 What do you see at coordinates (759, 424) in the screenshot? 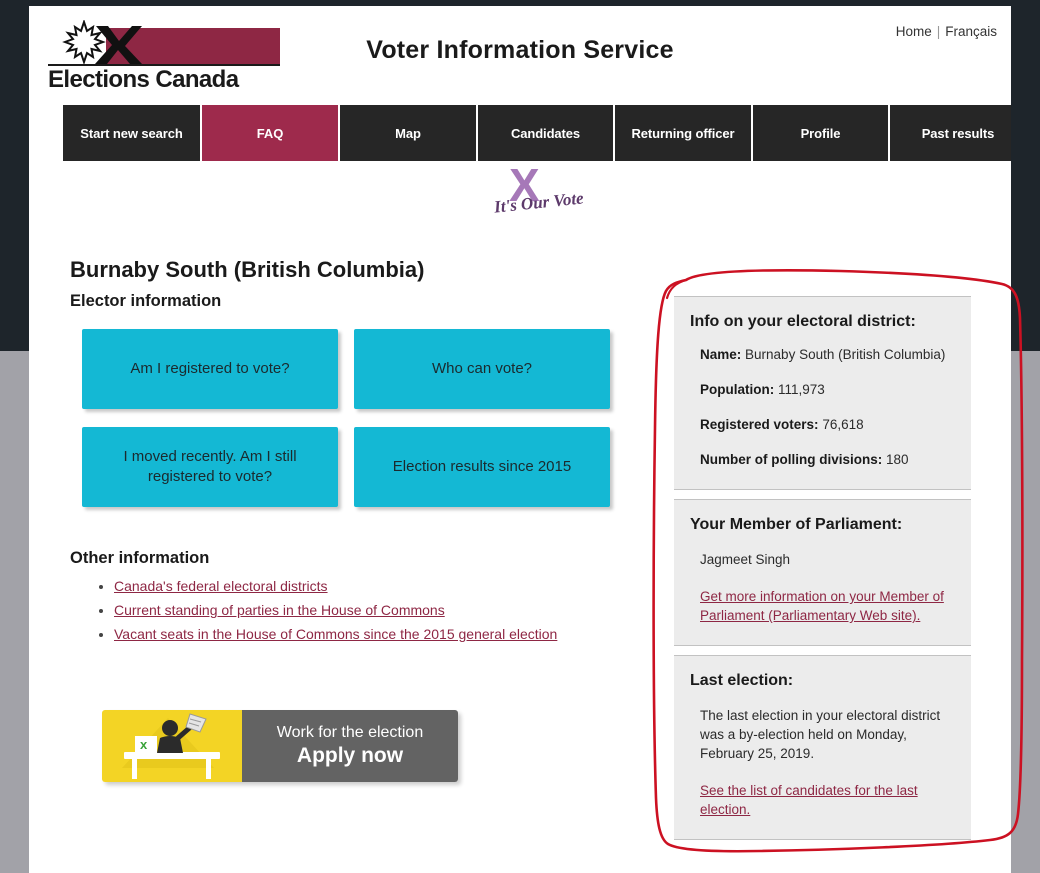
I see `district-row-registered-voters-key: Registered voters:` at bounding box center [759, 424].